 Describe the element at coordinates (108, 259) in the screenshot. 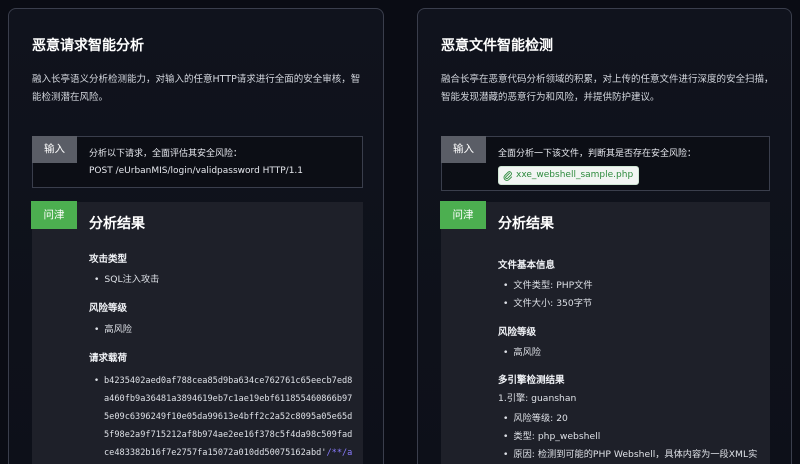

I see `section-heading: 攻击类型` at that location.